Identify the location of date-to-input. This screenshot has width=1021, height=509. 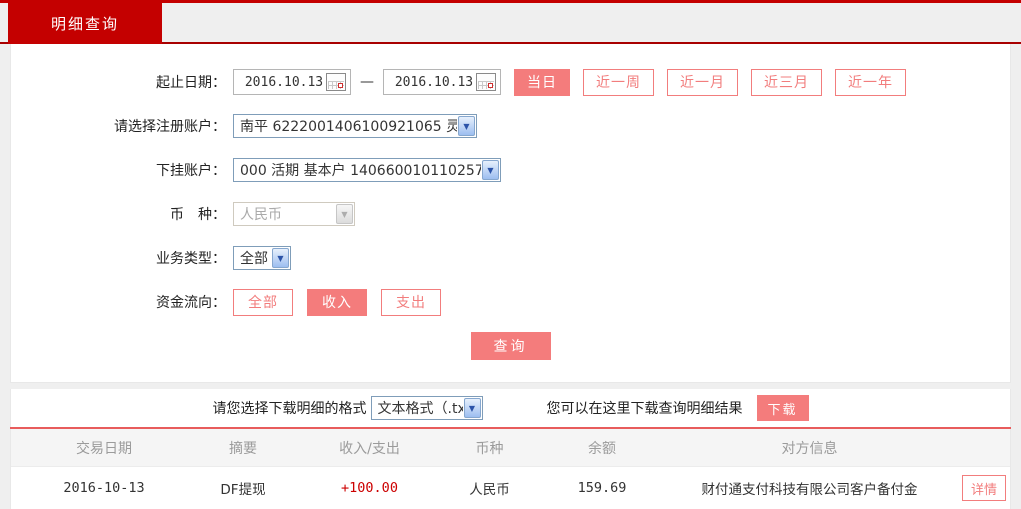
(434, 82).